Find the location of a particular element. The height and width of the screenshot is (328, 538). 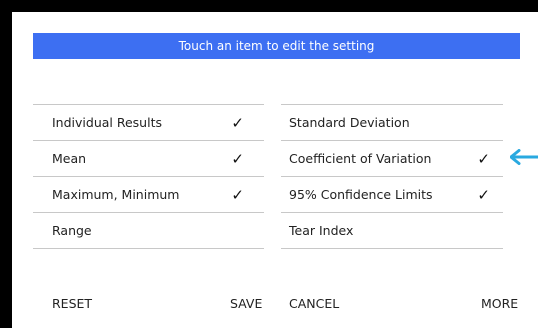

more-button: MORE is located at coordinates (499, 304).